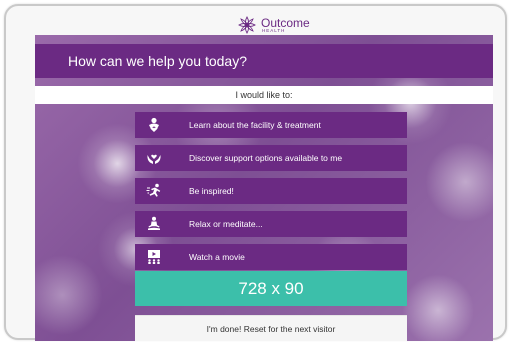  Describe the element at coordinates (154, 224) in the screenshot. I see `meditation-icon` at that location.